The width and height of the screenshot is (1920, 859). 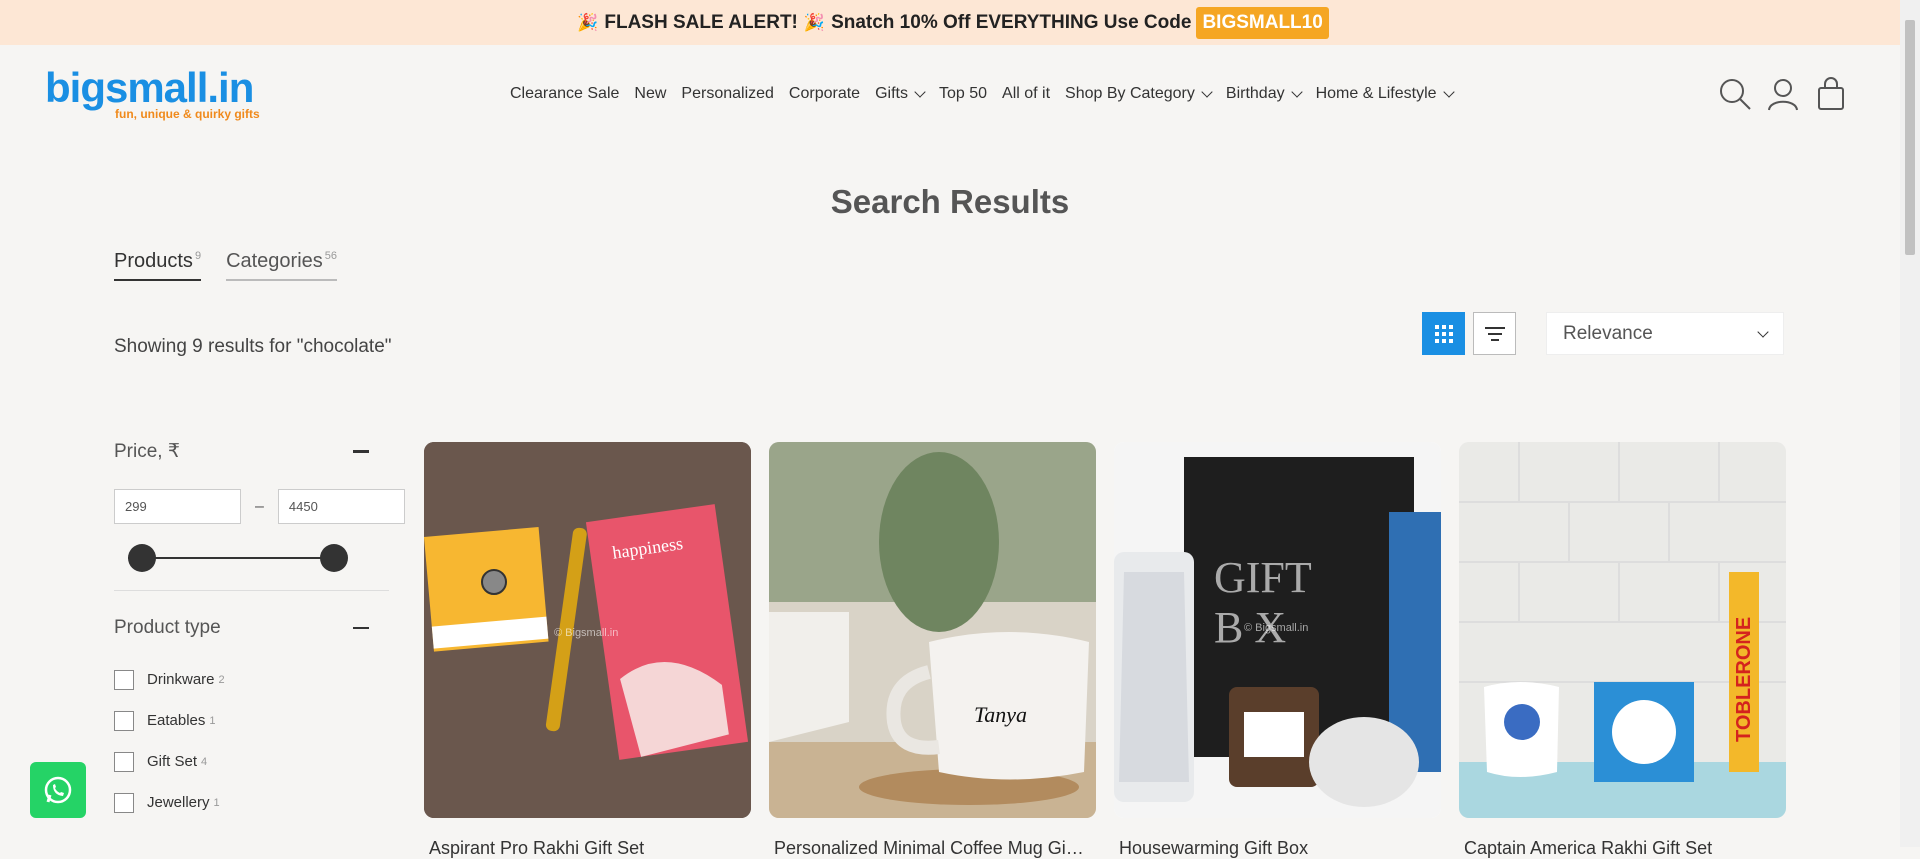 I want to click on product-type-options: Drinkware 2 Eatables 1 Gift Set 4 Jewellery 1, so click(x=251, y=741).